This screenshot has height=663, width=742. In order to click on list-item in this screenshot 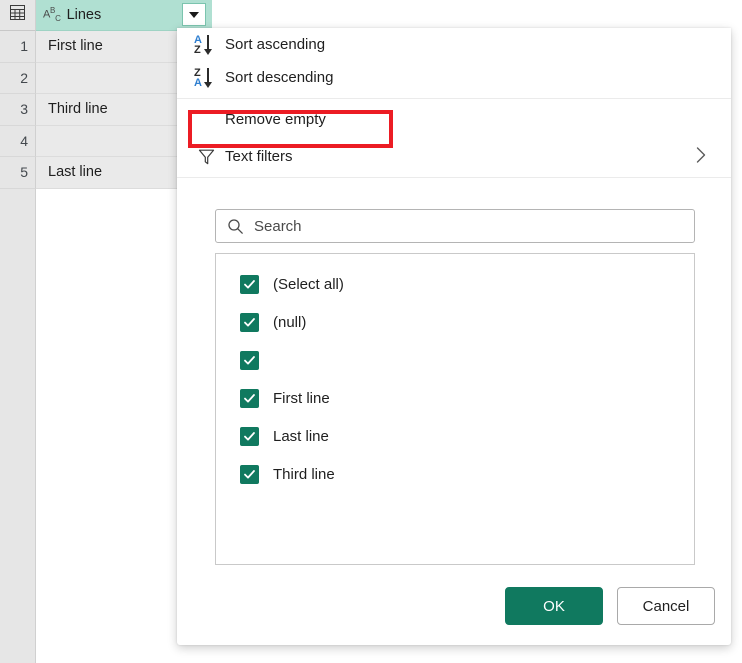, I will do `click(455, 360)`.